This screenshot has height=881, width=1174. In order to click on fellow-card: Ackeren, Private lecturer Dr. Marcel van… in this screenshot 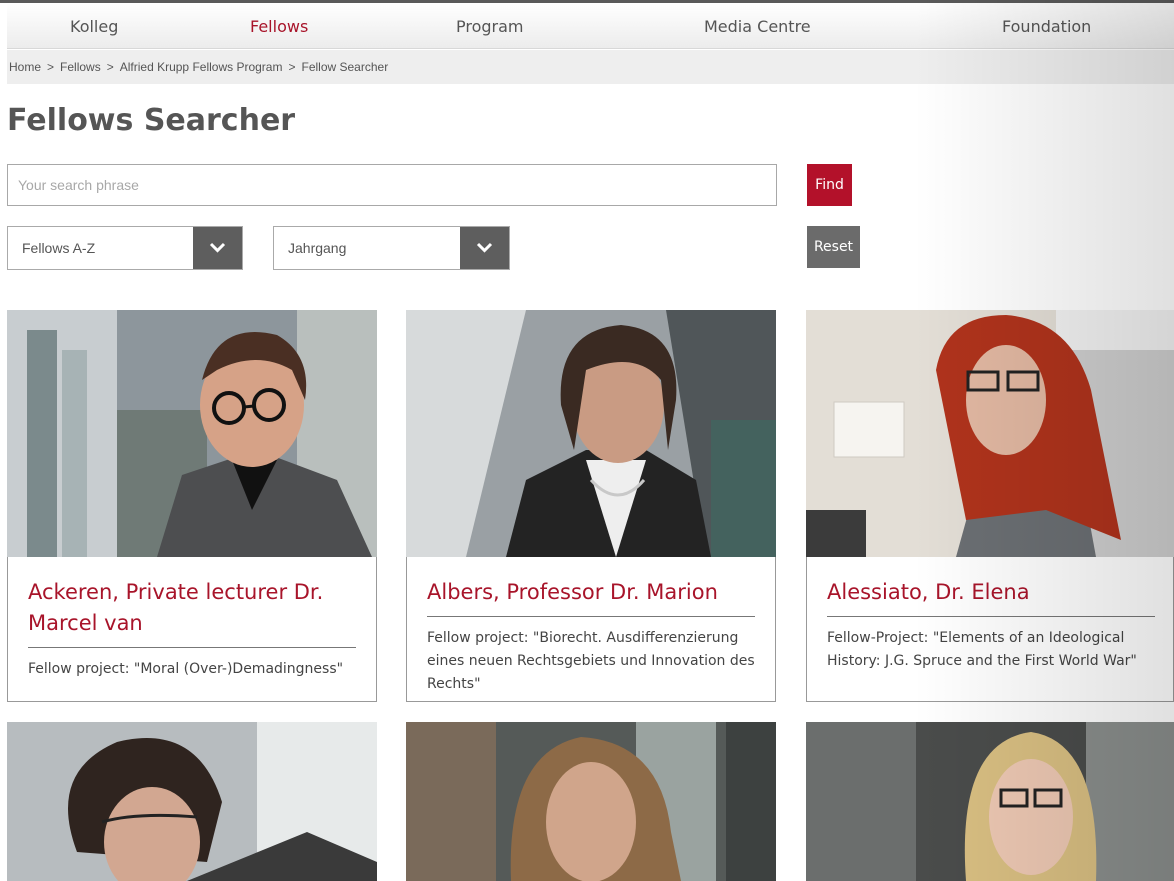, I will do `click(192, 506)`.